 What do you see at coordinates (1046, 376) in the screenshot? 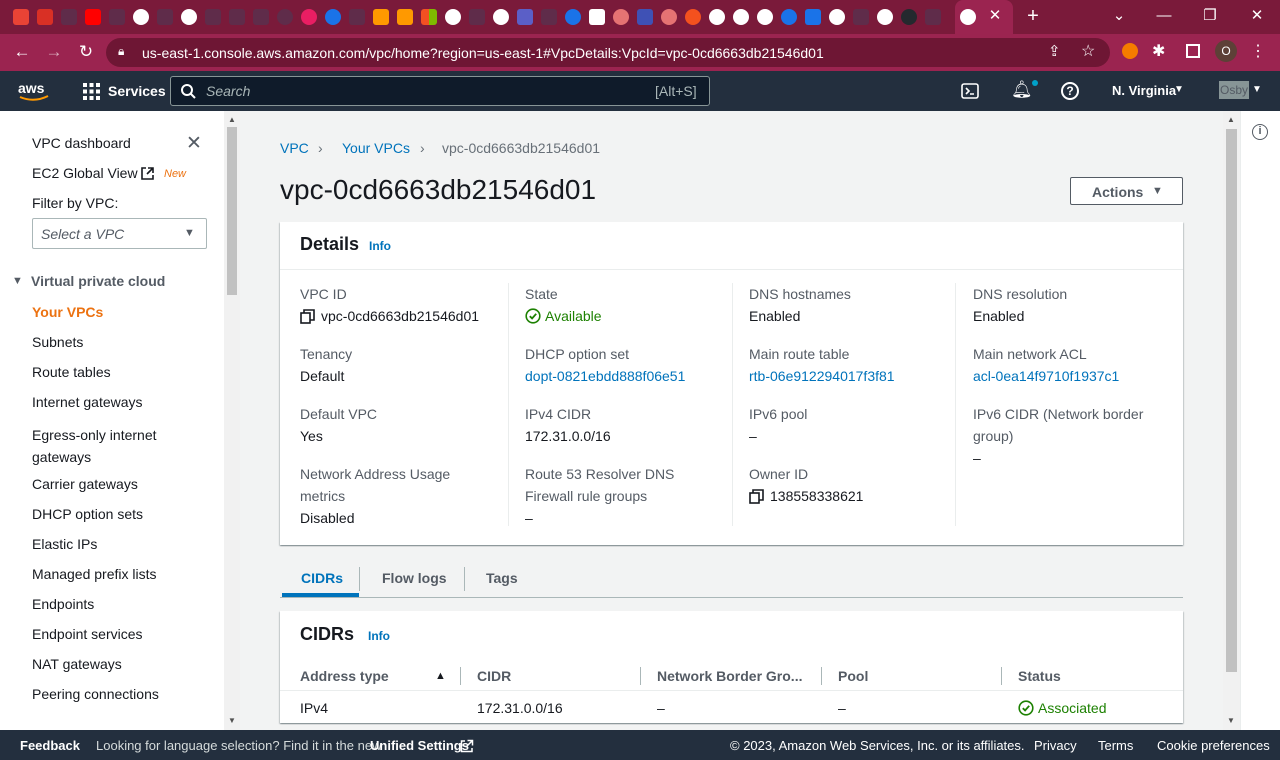
I see `main-network-acl-link: acl-0ea14f9710f1937c1` at bounding box center [1046, 376].